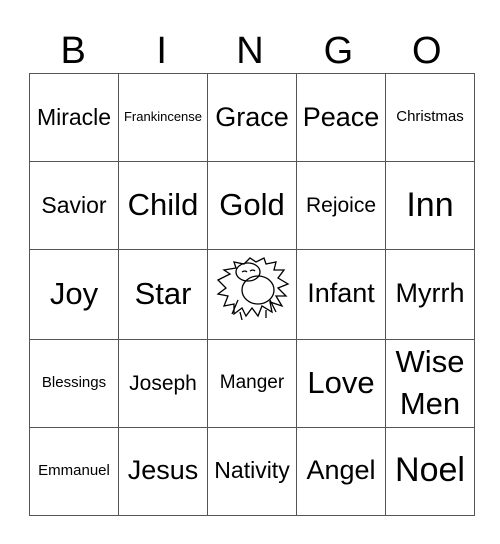 This screenshot has width=500, height=544. I want to click on cell: Noel, so click(430, 471).